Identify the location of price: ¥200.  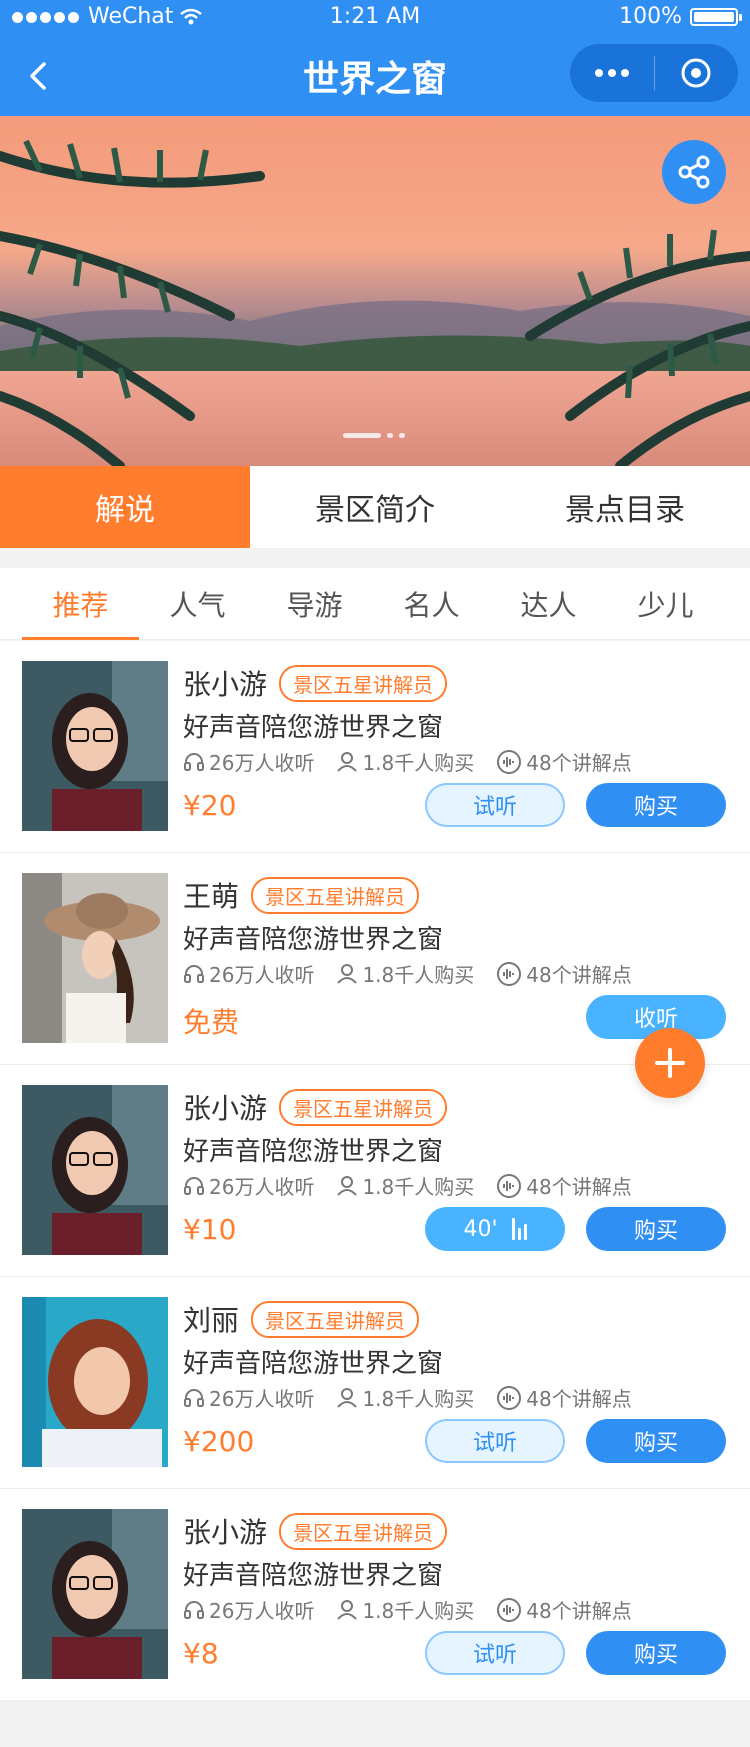
(219, 1441).